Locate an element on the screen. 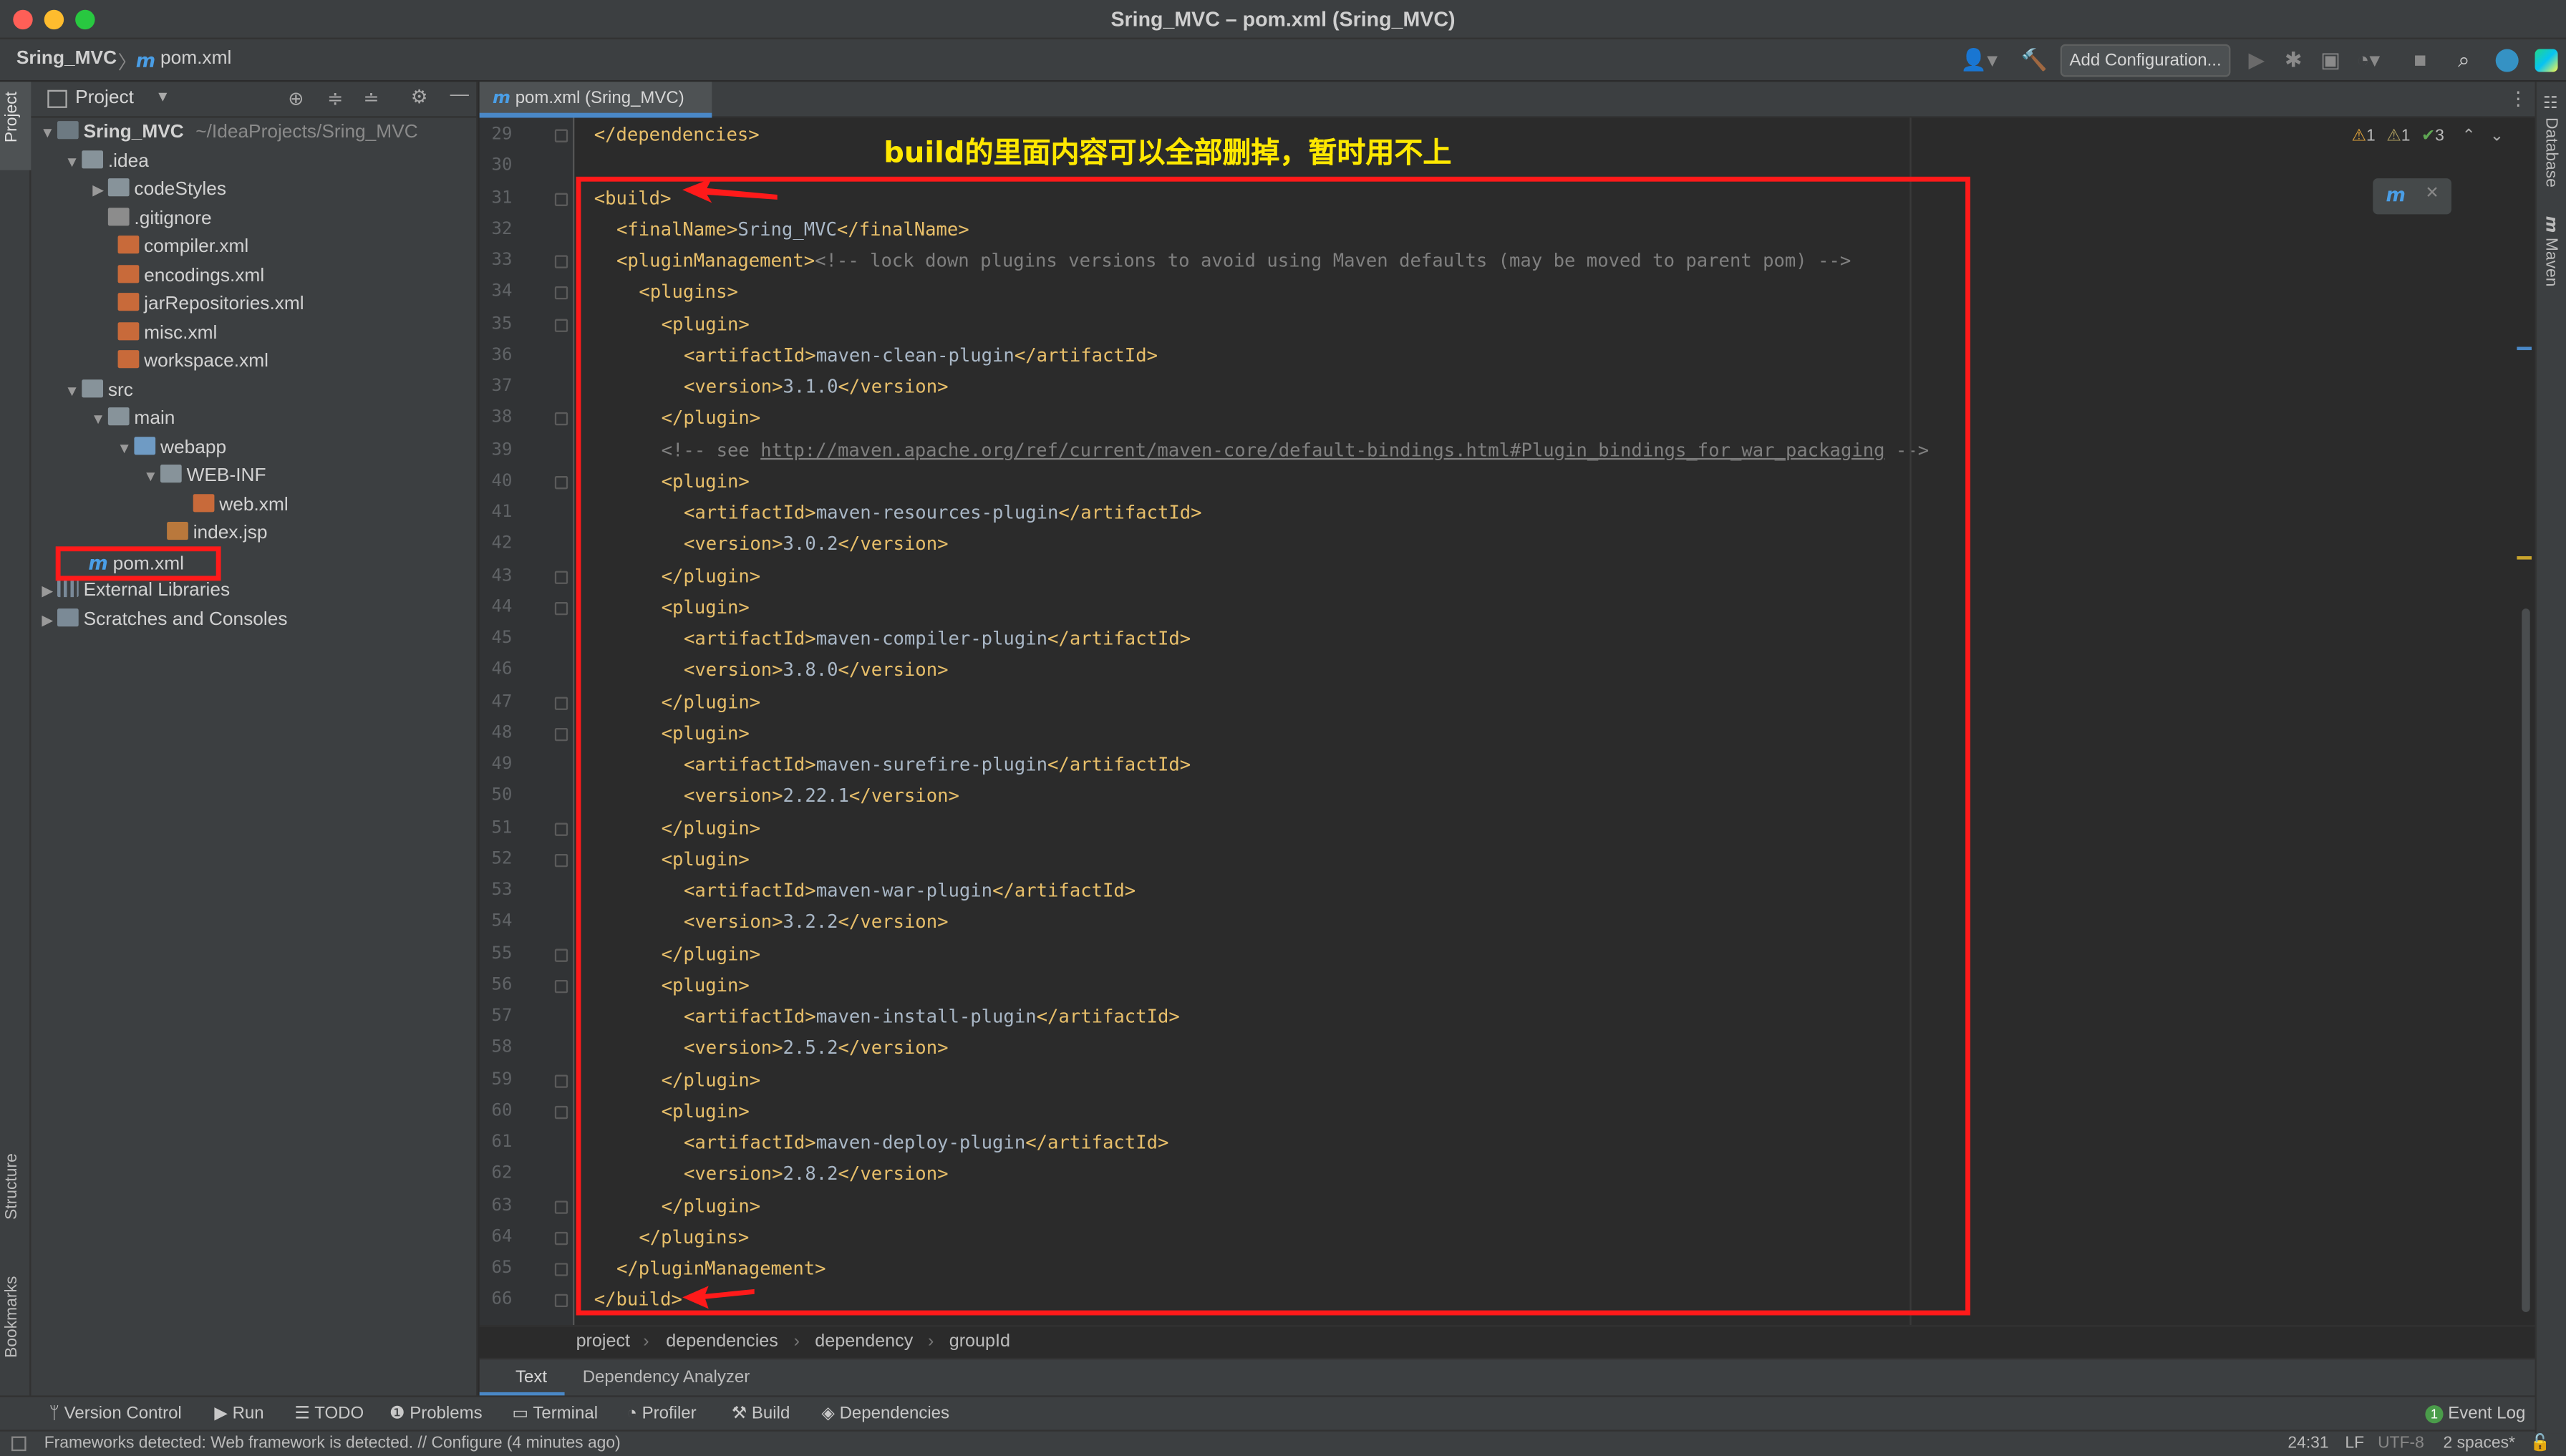  tree-item-index-jsp: index.jsp is located at coordinates (217, 534).